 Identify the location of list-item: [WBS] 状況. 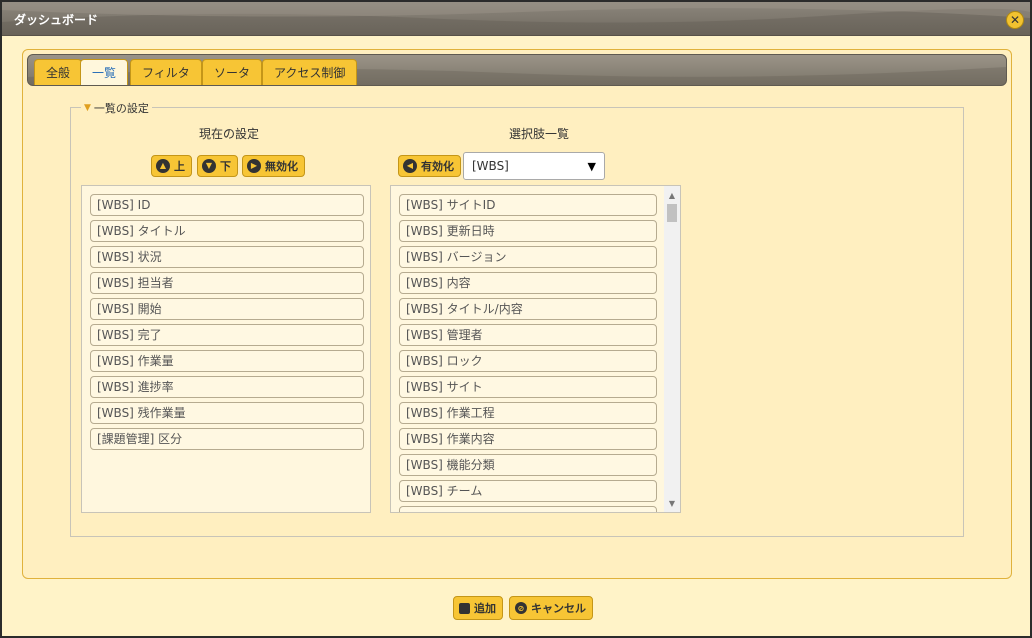
(227, 257).